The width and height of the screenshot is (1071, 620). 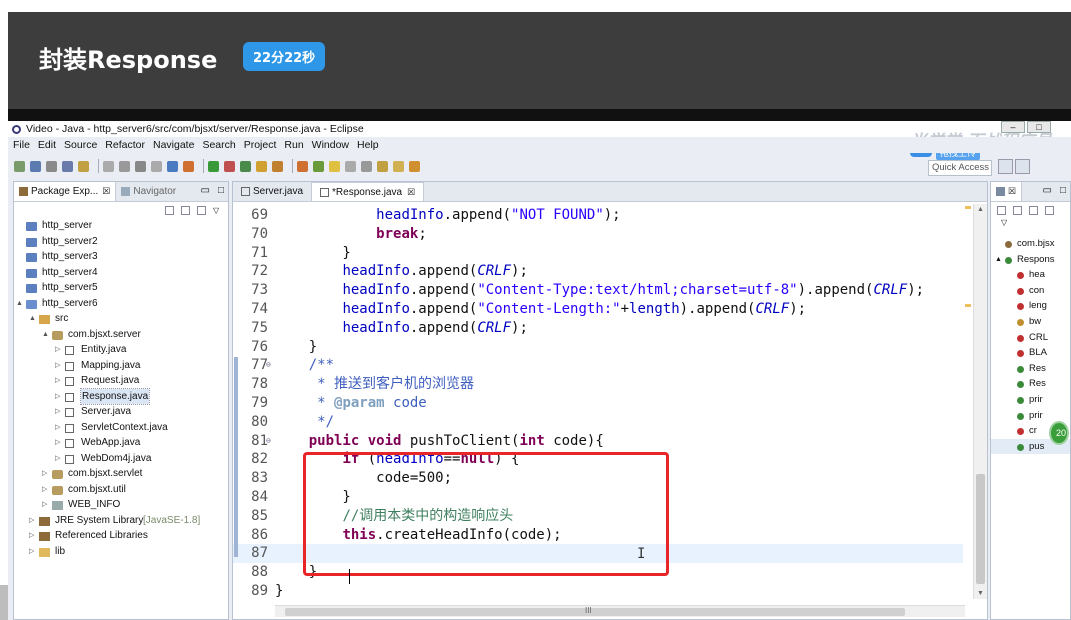 I want to click on step-over-icon, so click(x=156, y=166).